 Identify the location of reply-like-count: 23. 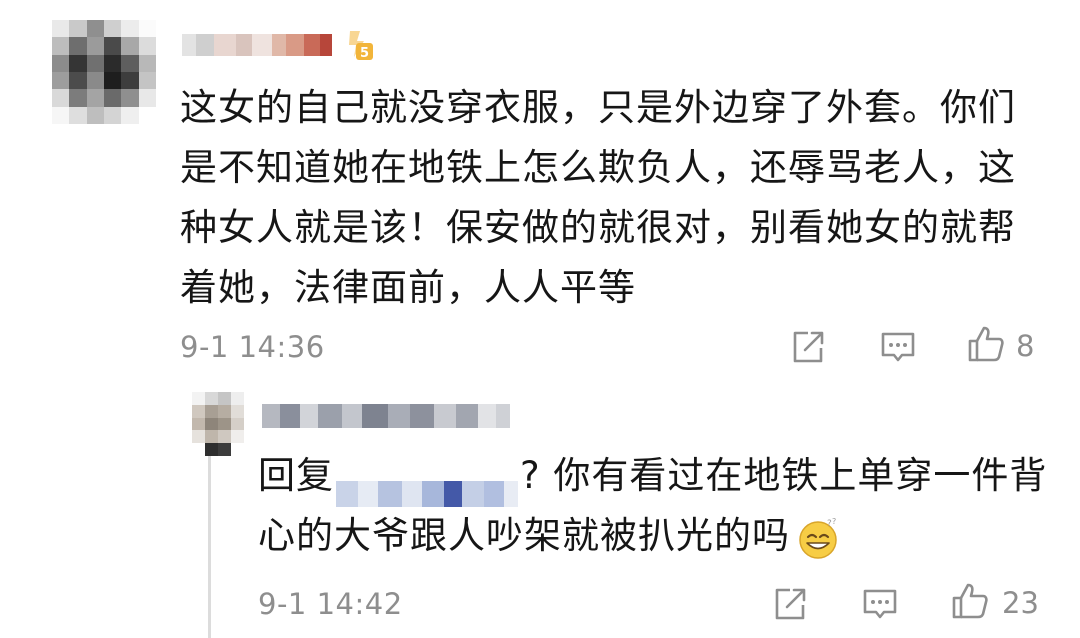
(1020, 603).